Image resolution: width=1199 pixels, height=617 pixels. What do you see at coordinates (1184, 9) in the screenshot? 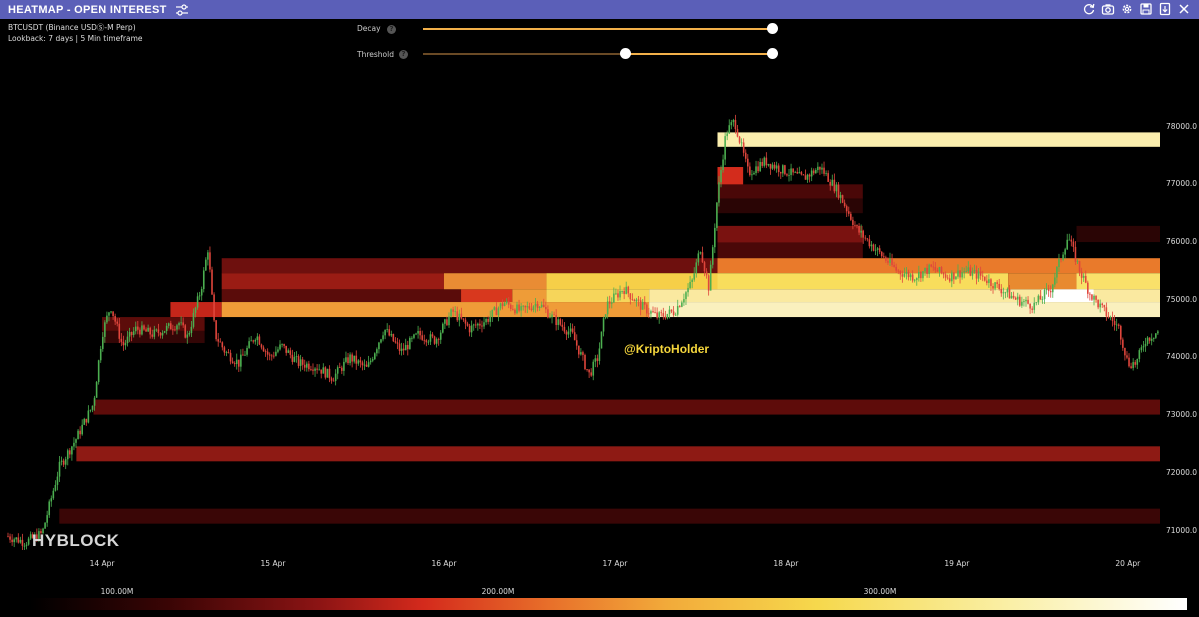
I see `close-icon` at bounding box center [1184, 9].